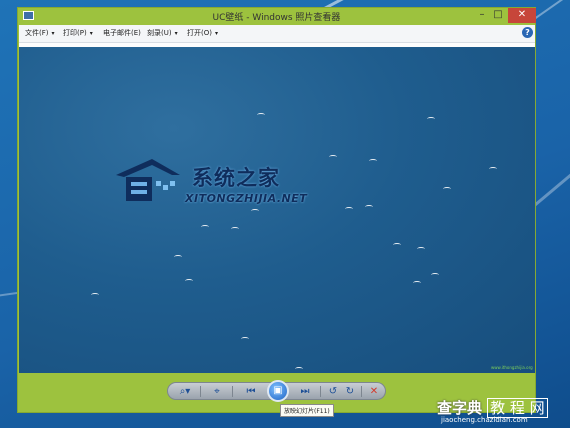 This screenshot has width=570, height=428. I want to click on menu-open: 打开(O) ▾, so click(202, 33).